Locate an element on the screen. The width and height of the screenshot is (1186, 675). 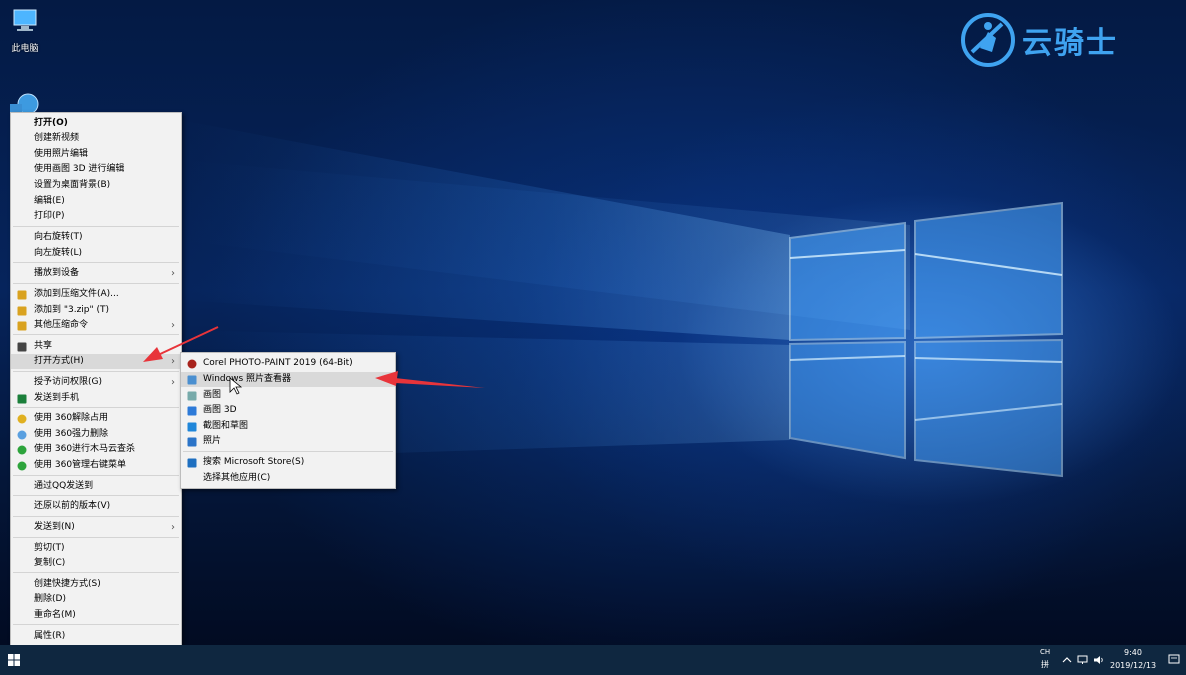
unlock-360-icon is located at coordinates (22, 419).